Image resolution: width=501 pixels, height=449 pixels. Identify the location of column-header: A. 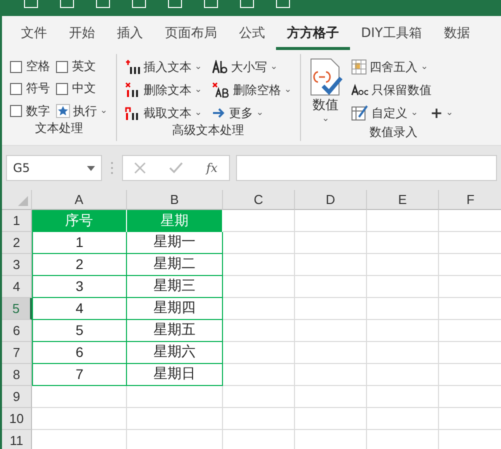
(79, 200).